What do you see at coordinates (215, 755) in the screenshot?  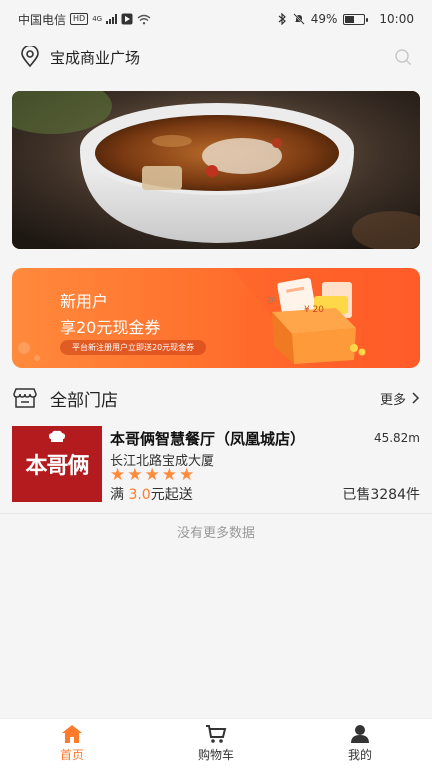 I see `tab-cart-label: 购物车` at bounding box center [215, 755].